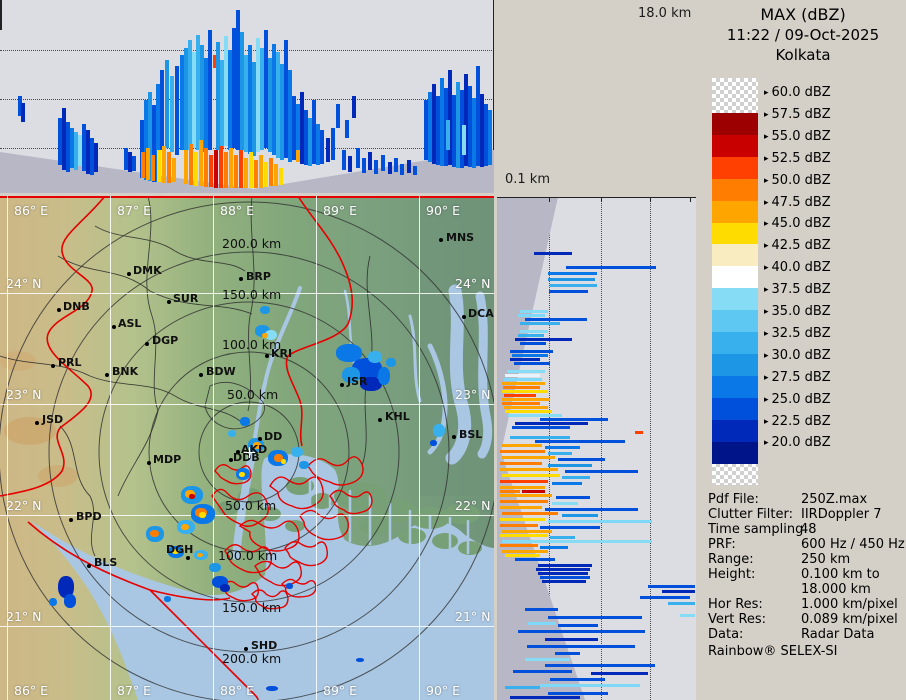 This screenshot has width=906, height=700. I want to click on lon-label-top: 89° E, so click(340, 210).